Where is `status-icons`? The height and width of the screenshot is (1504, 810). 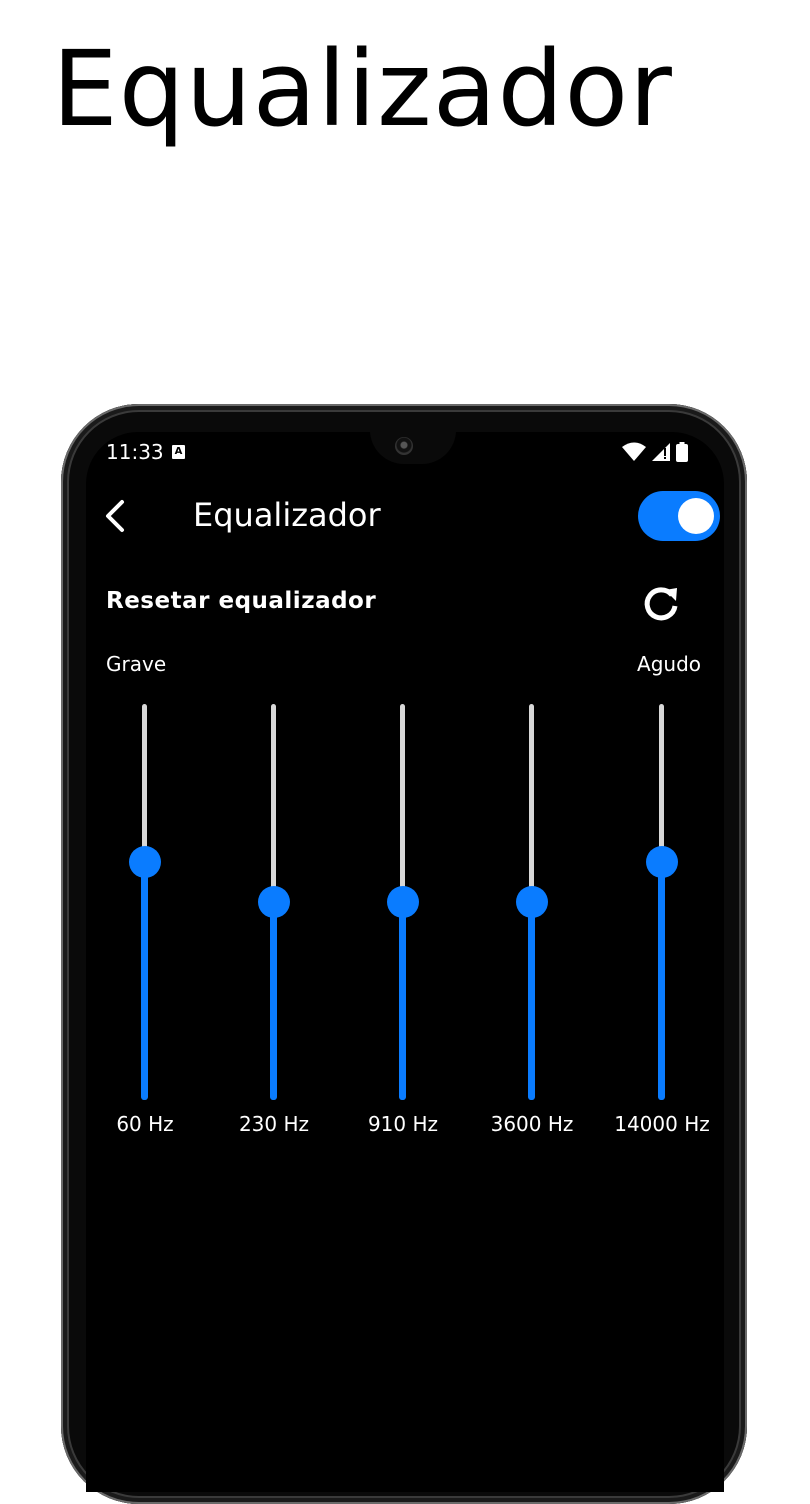 status-icons is located at coordinates (655, 452).